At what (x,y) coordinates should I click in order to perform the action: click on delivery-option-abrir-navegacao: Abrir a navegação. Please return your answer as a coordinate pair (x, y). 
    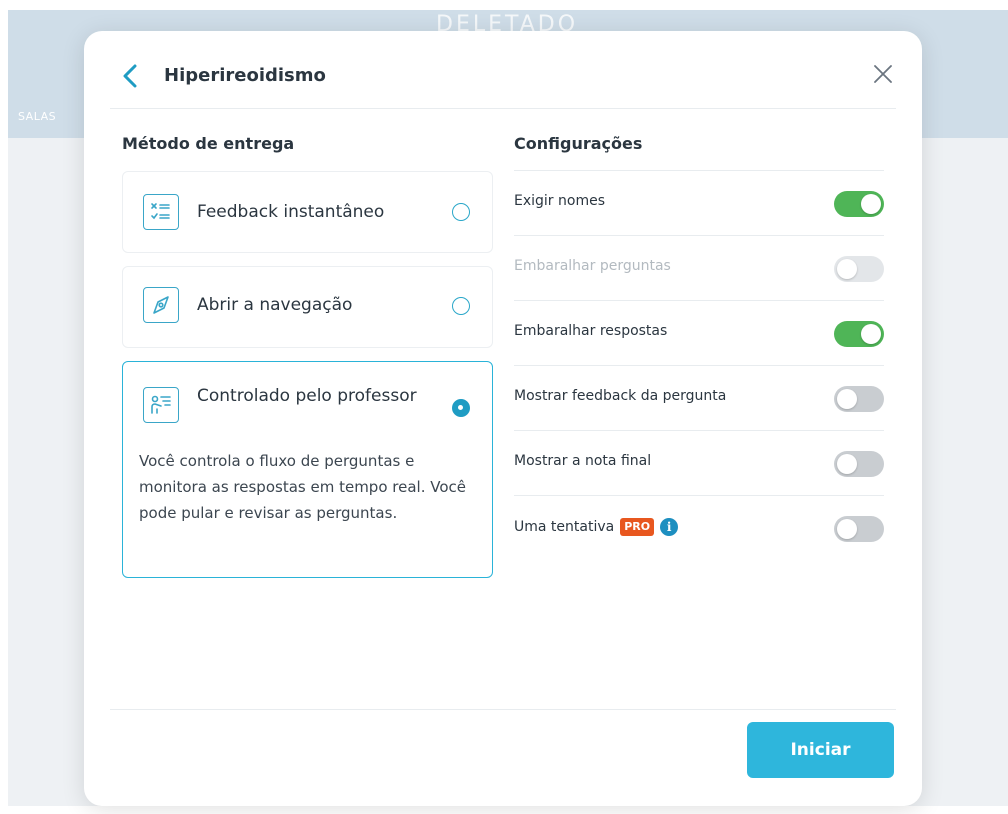
    Looking at the image, I should click on (307, 307).